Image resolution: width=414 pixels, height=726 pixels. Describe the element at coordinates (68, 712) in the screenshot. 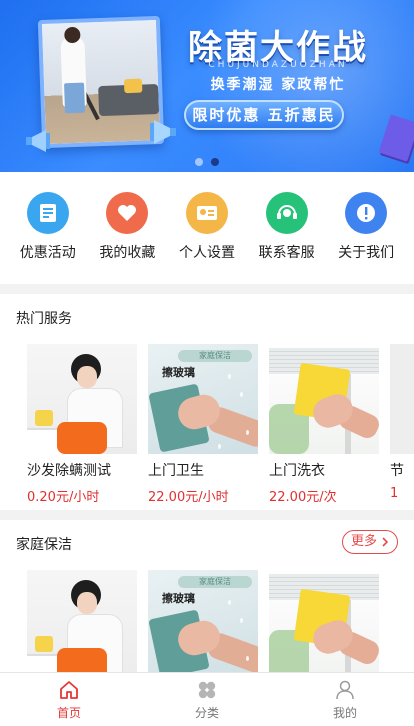

I see `tab-label: 首页` at that location.